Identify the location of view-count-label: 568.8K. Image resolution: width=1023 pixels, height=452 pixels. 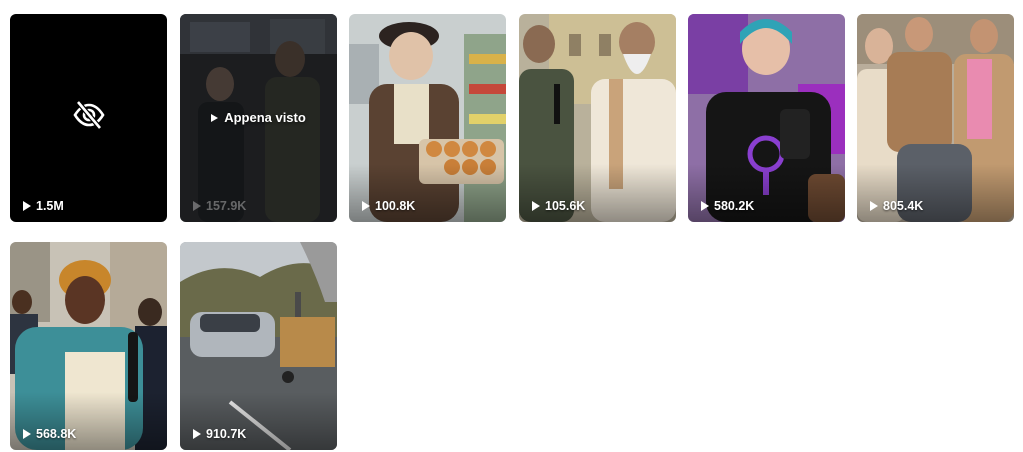
(56, 434).